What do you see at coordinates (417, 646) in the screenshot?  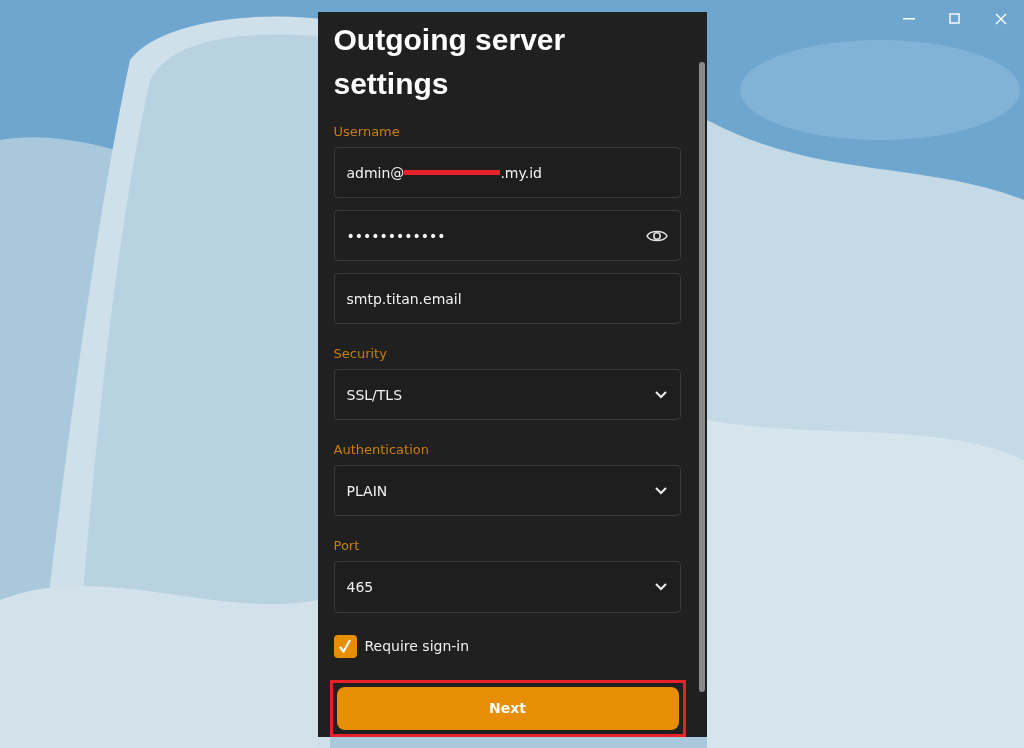 I see `checkbox-label: Require sign-in` at bounding box center [417, 646].